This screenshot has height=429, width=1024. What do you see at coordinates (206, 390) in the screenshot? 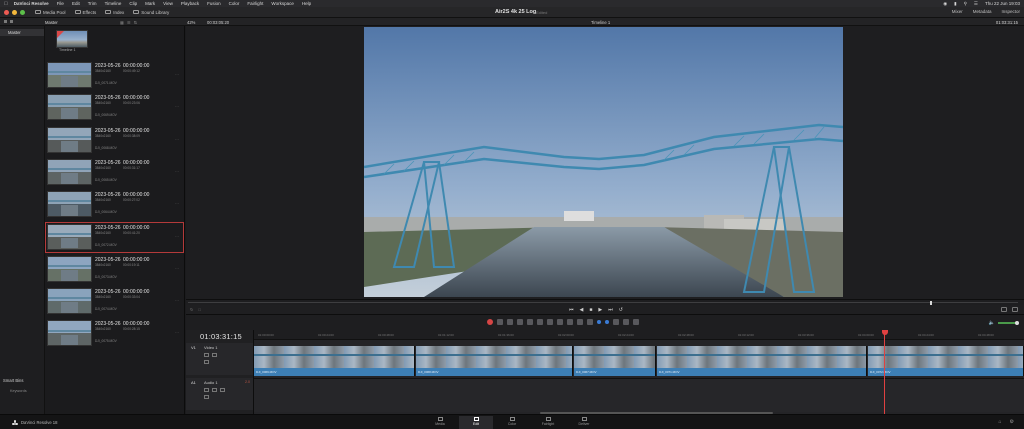
I see `audio-lock-icon` at bounding box center [206, 390].